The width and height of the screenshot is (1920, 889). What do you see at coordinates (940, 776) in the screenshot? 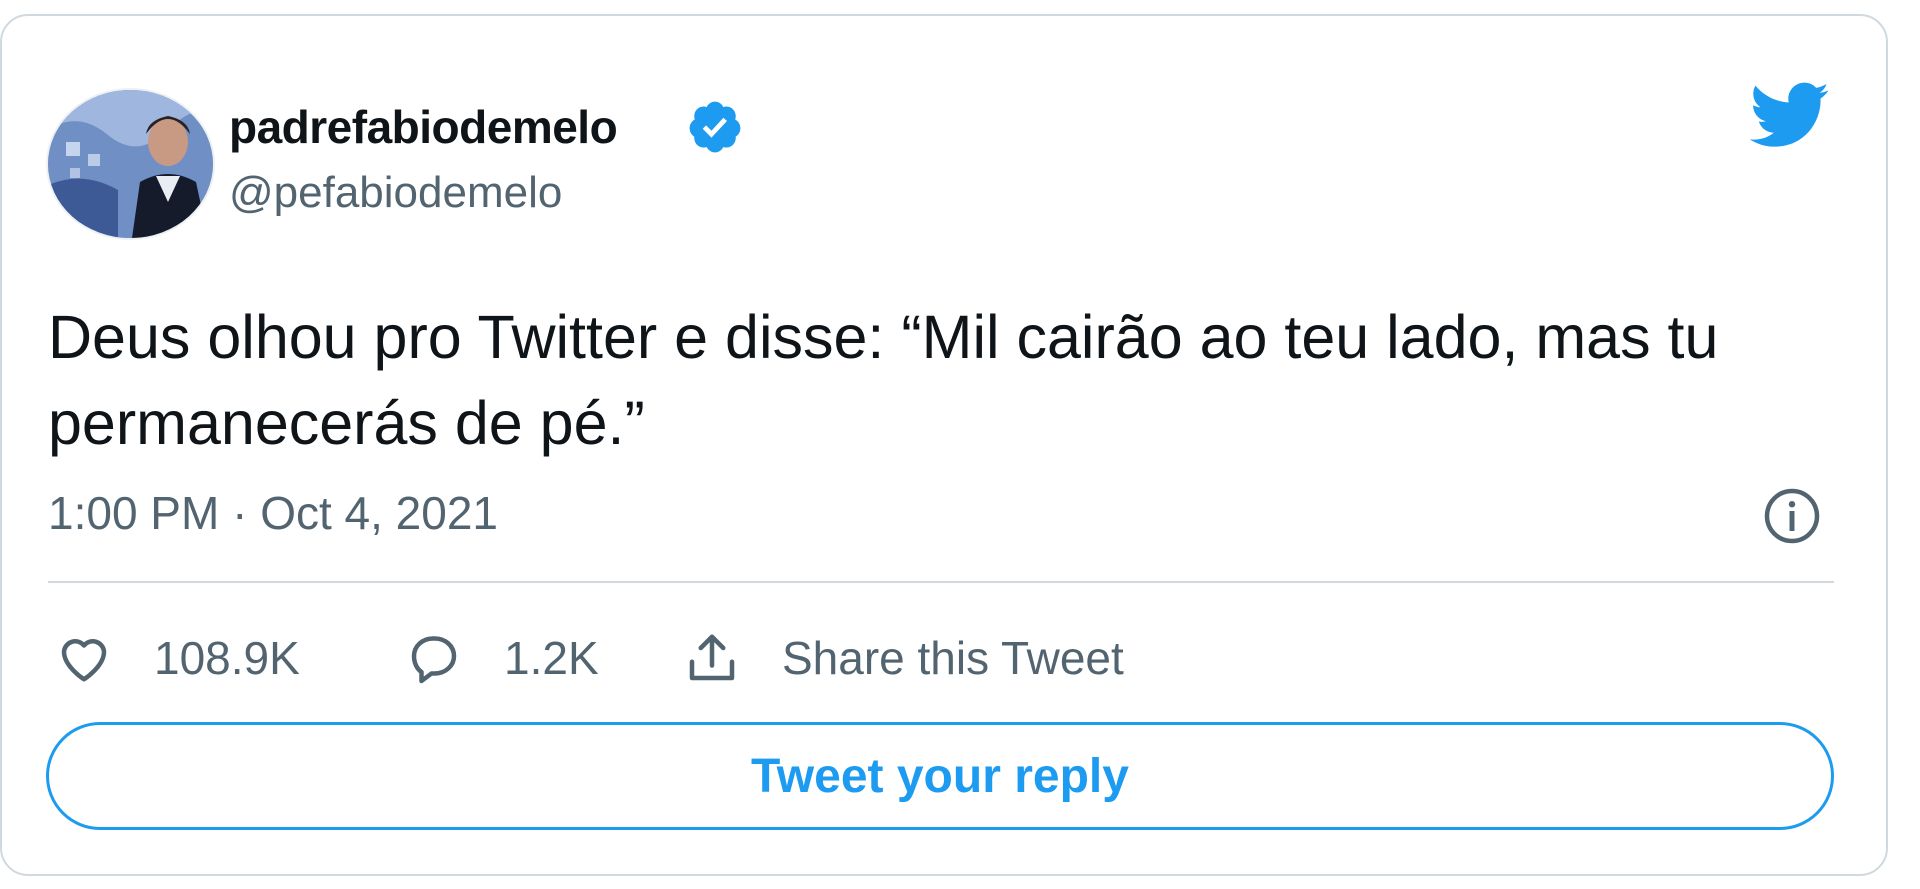
I see `tweet-your-reply-button: Tweet your reply` at bounding box center [940, 776].